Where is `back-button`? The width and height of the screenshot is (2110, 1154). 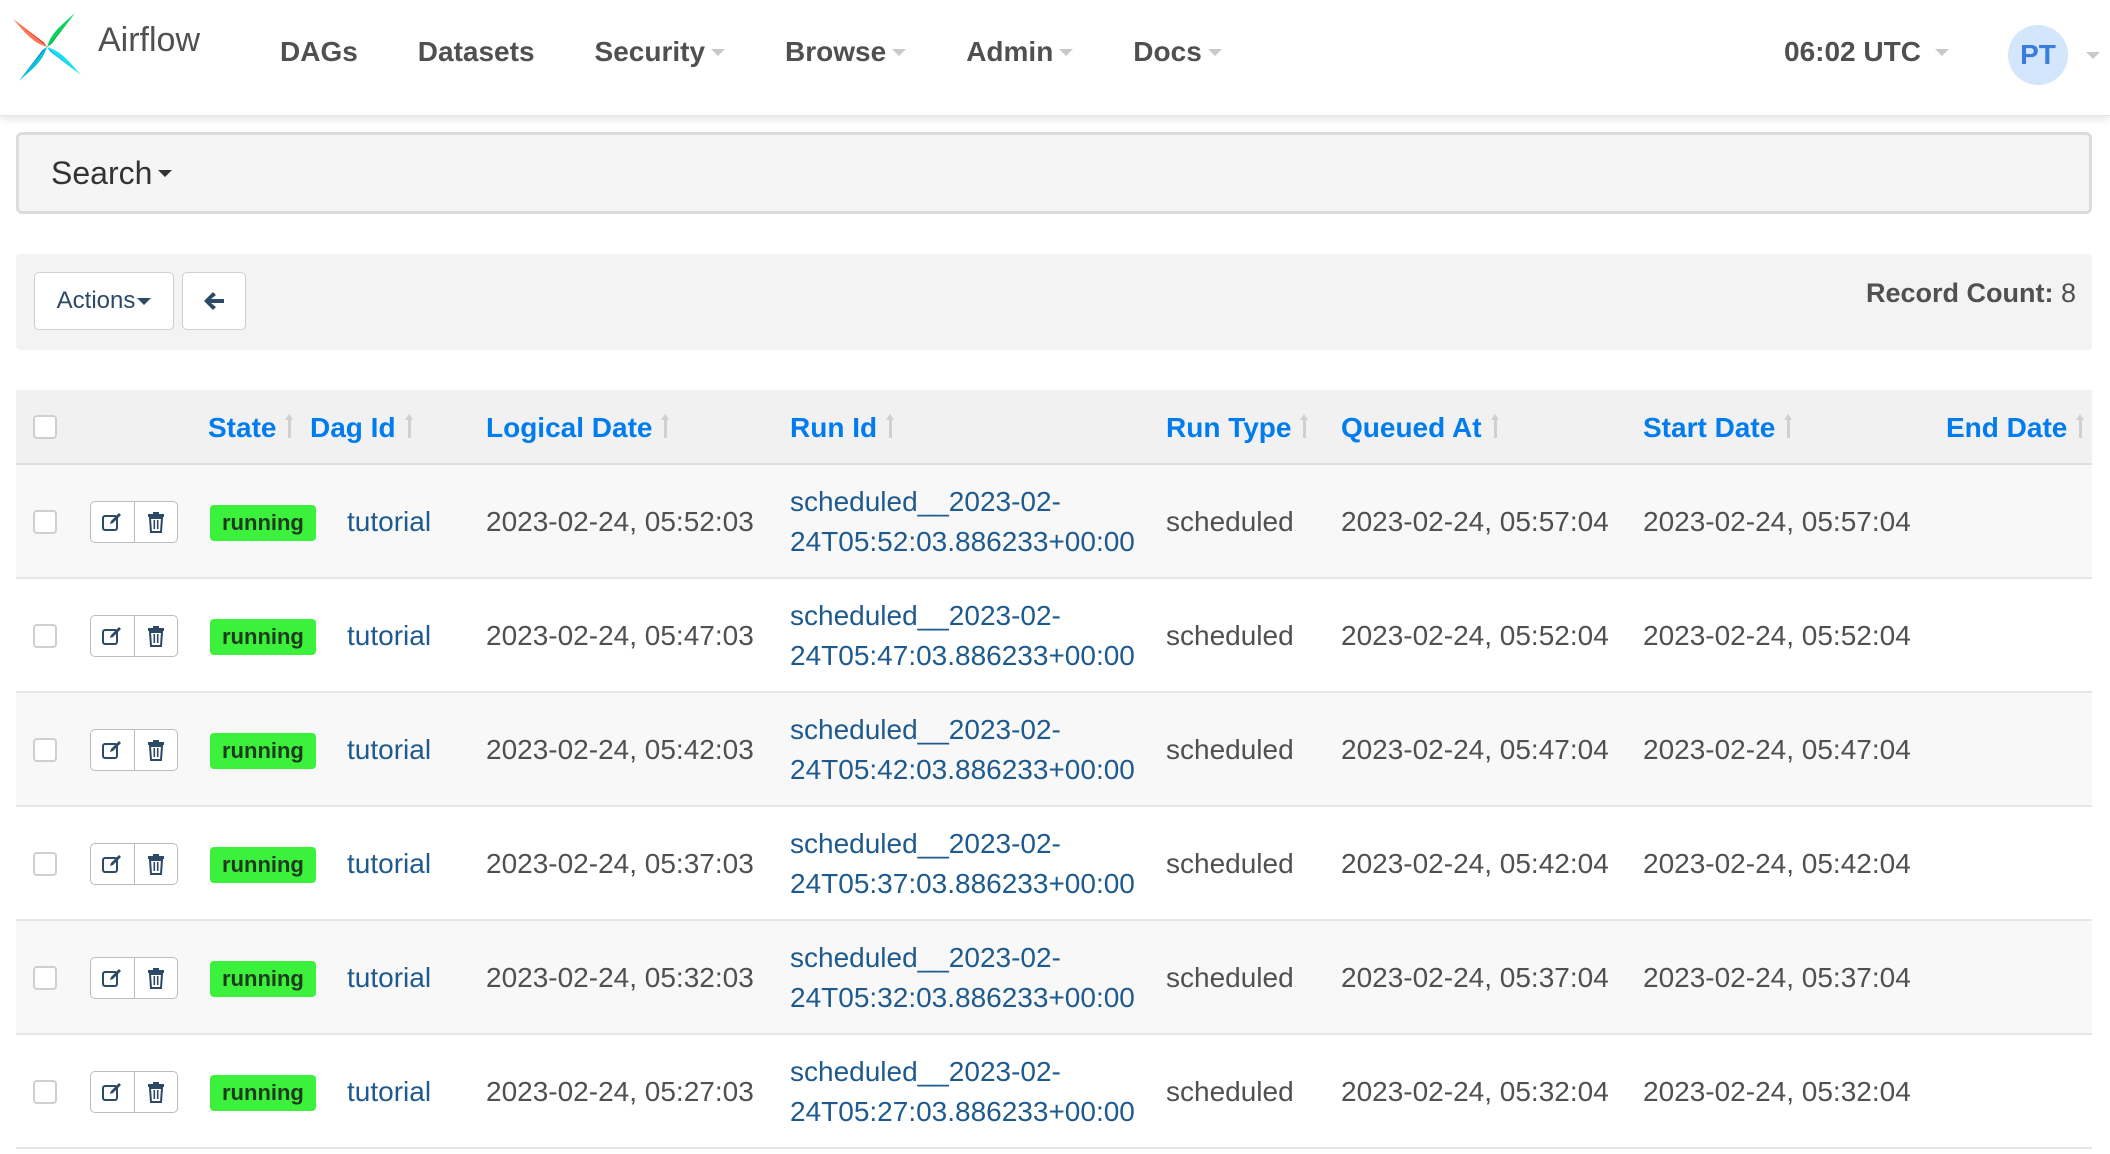
back-button is located at coordinates (214, 301).